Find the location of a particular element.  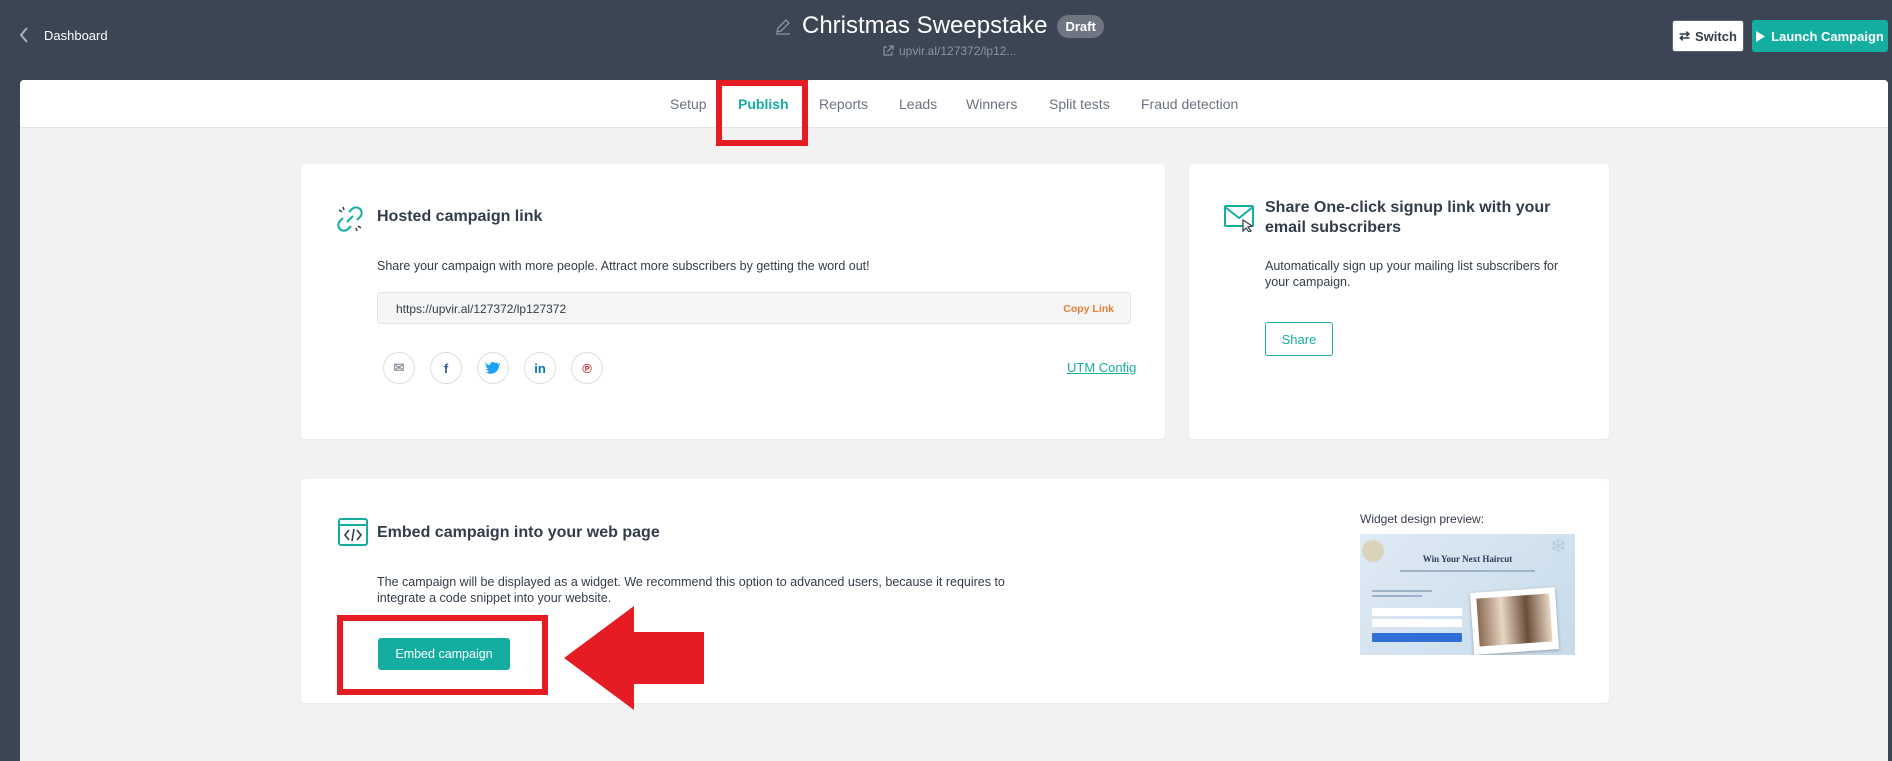

embed-title: Embed campaign into your web page is located at coordinates (518, 532).